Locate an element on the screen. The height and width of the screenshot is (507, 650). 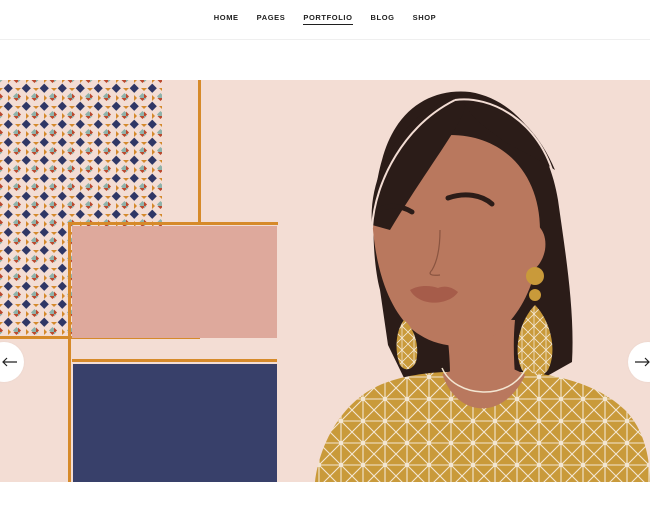
nav-item-portfolio: PORTFOLIO is located at coordinates (328, 18).